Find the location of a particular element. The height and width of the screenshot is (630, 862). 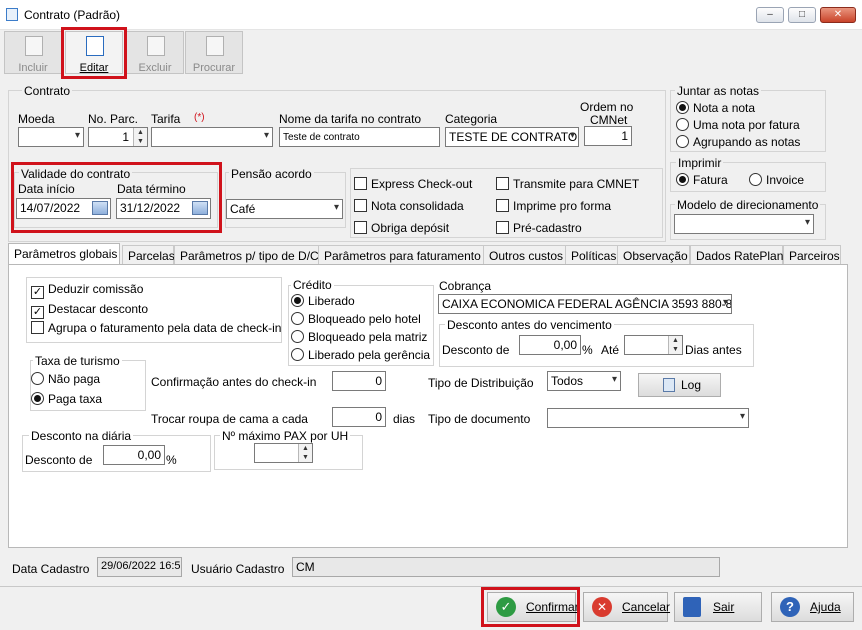

procurar-button: Procurar is located at coordinates (214, 52).